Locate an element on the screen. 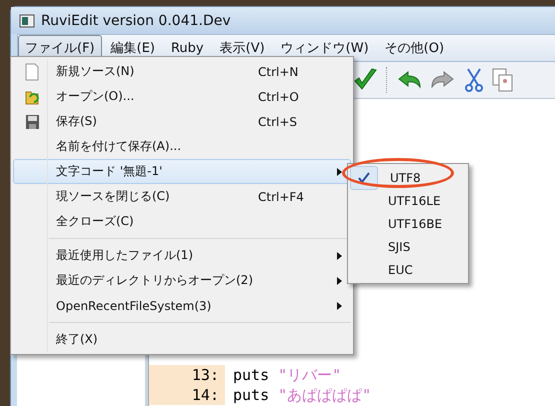 The height and width of the screenshot is (406, 555). menu-item: SJIS is located at coordinates (408, 246).